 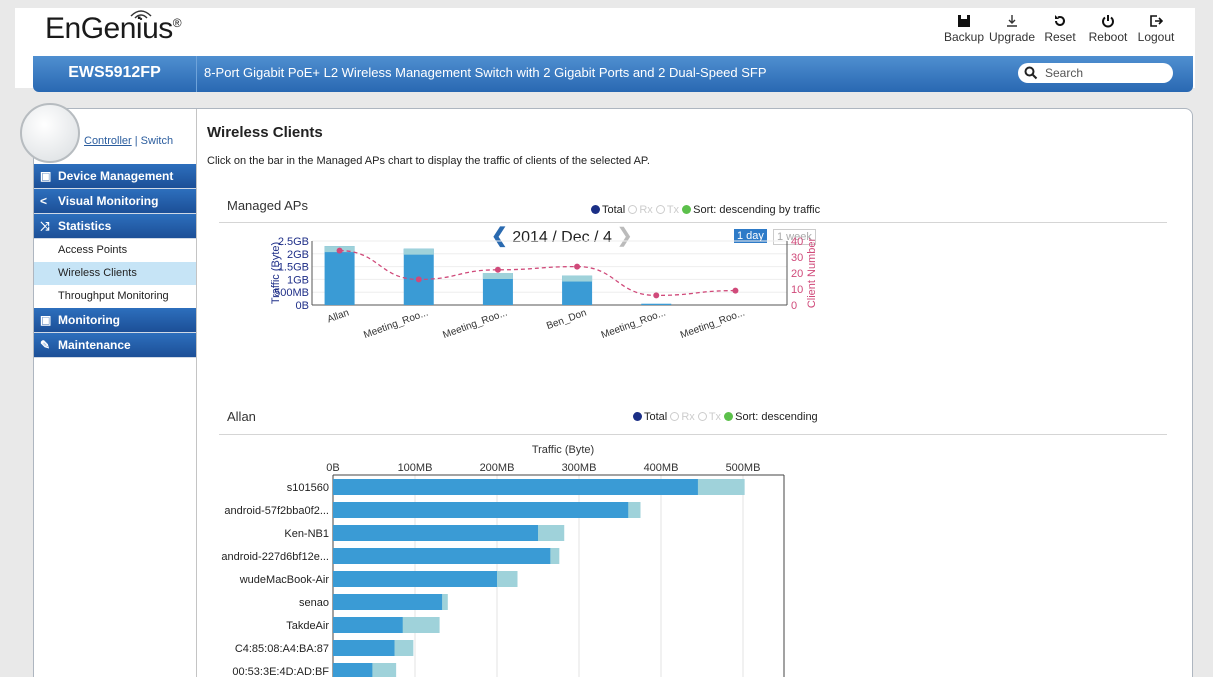 What do you see at coordinates (1012, 29) in the screenshot?
I see `upgrade-button: Upgrade` at bounding box center [1012, 29].